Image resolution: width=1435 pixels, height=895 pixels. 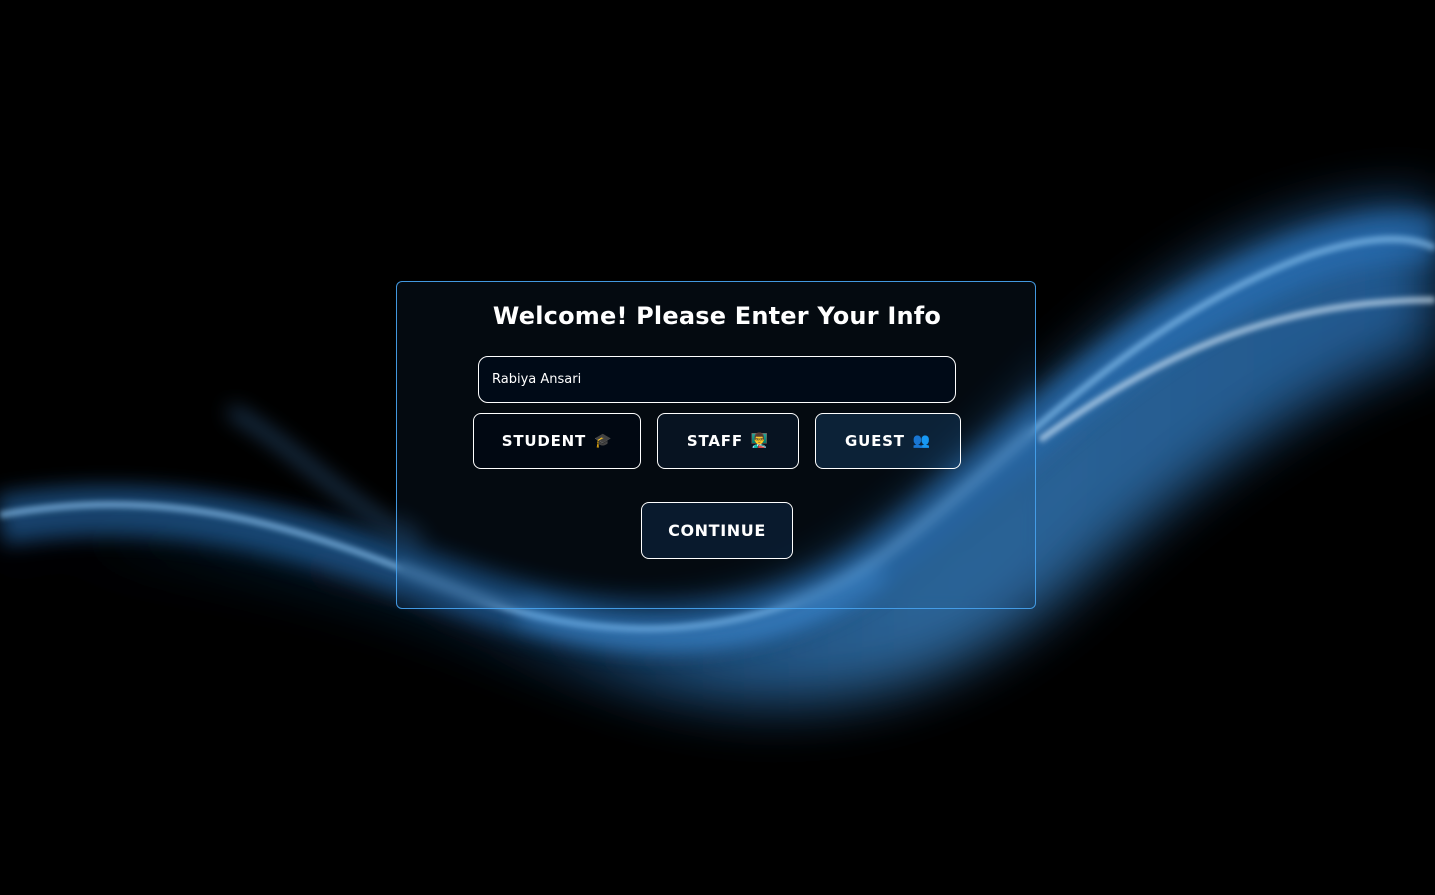 I want to click on continue-button: CONTINUE, so click(x=717, y=530).